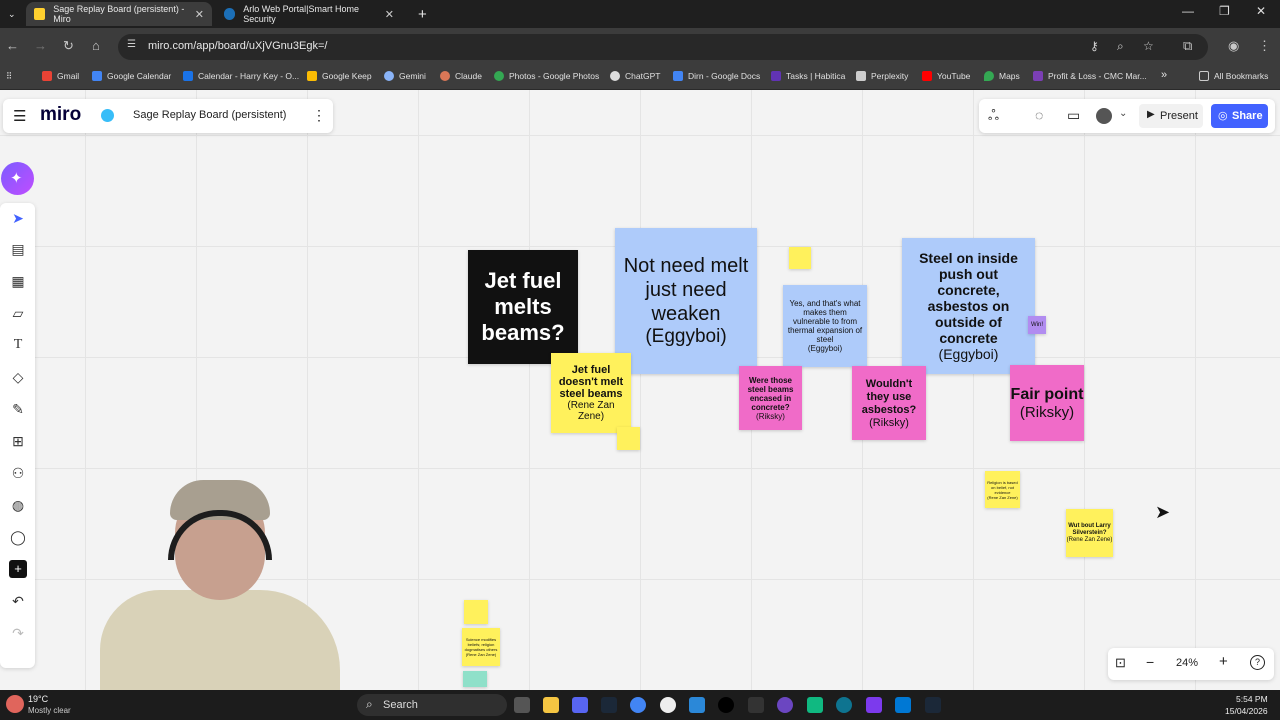 This screenshot has height=720, width=1280. Describe the element at coordinates (1233, 76) in the screenshot. I see `all-bookmarks: All Bookmarks` at that location.